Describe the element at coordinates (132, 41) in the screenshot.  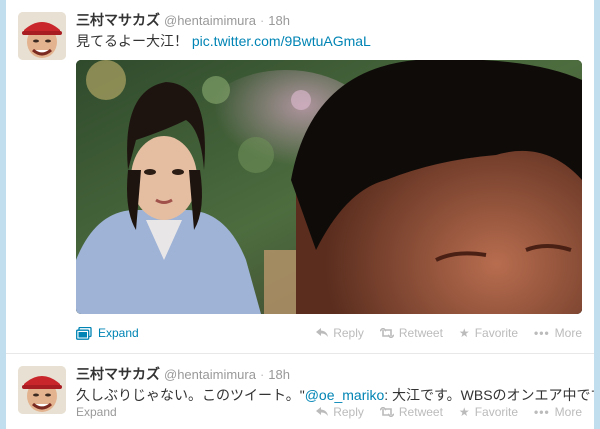
I see `tweet-text-body: 見てるよー大江！` at that location.